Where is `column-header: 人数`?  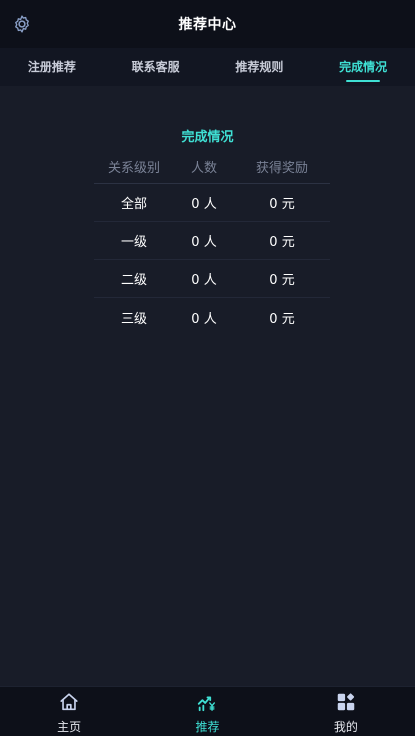 column-header: 人数 is located at coordinates (203, 168).